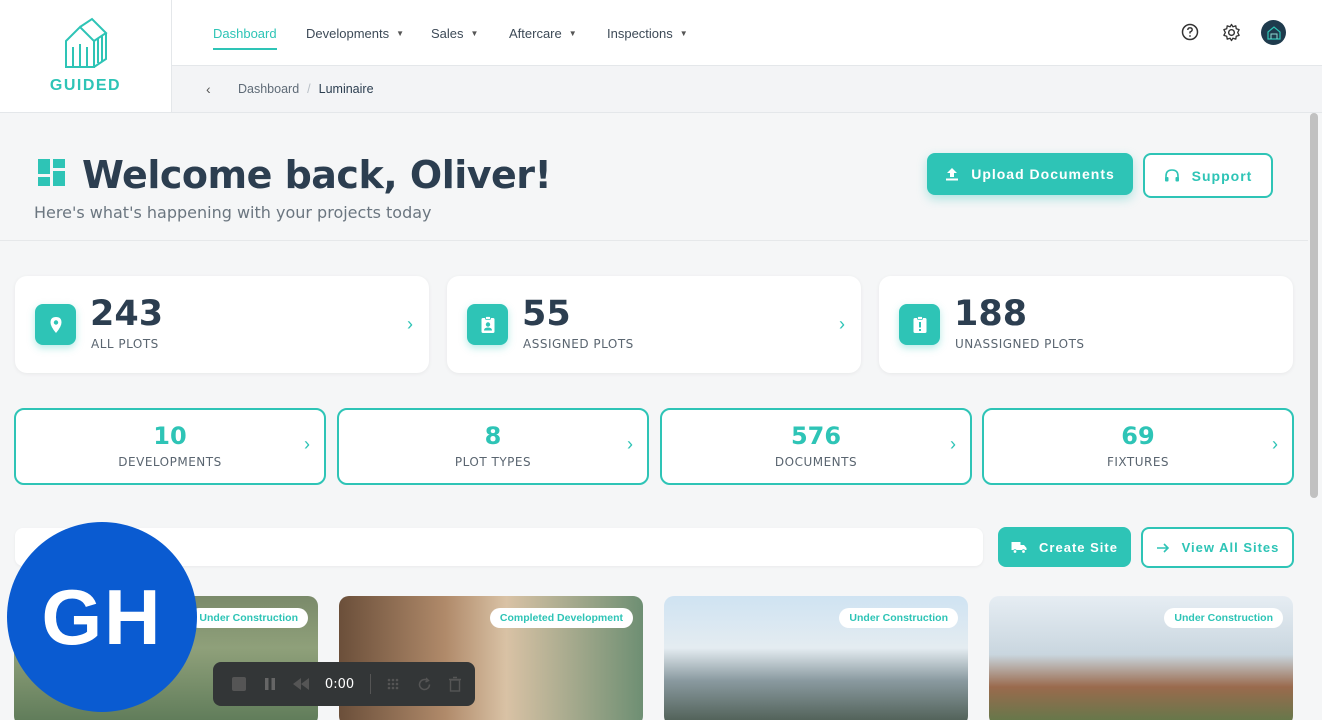 This screenshot has width=1322, height=720. What do you see at coordinates (85, 85) in the screenshot?
I see `logo-text: GUIDED` at bounding box center [85, 85].